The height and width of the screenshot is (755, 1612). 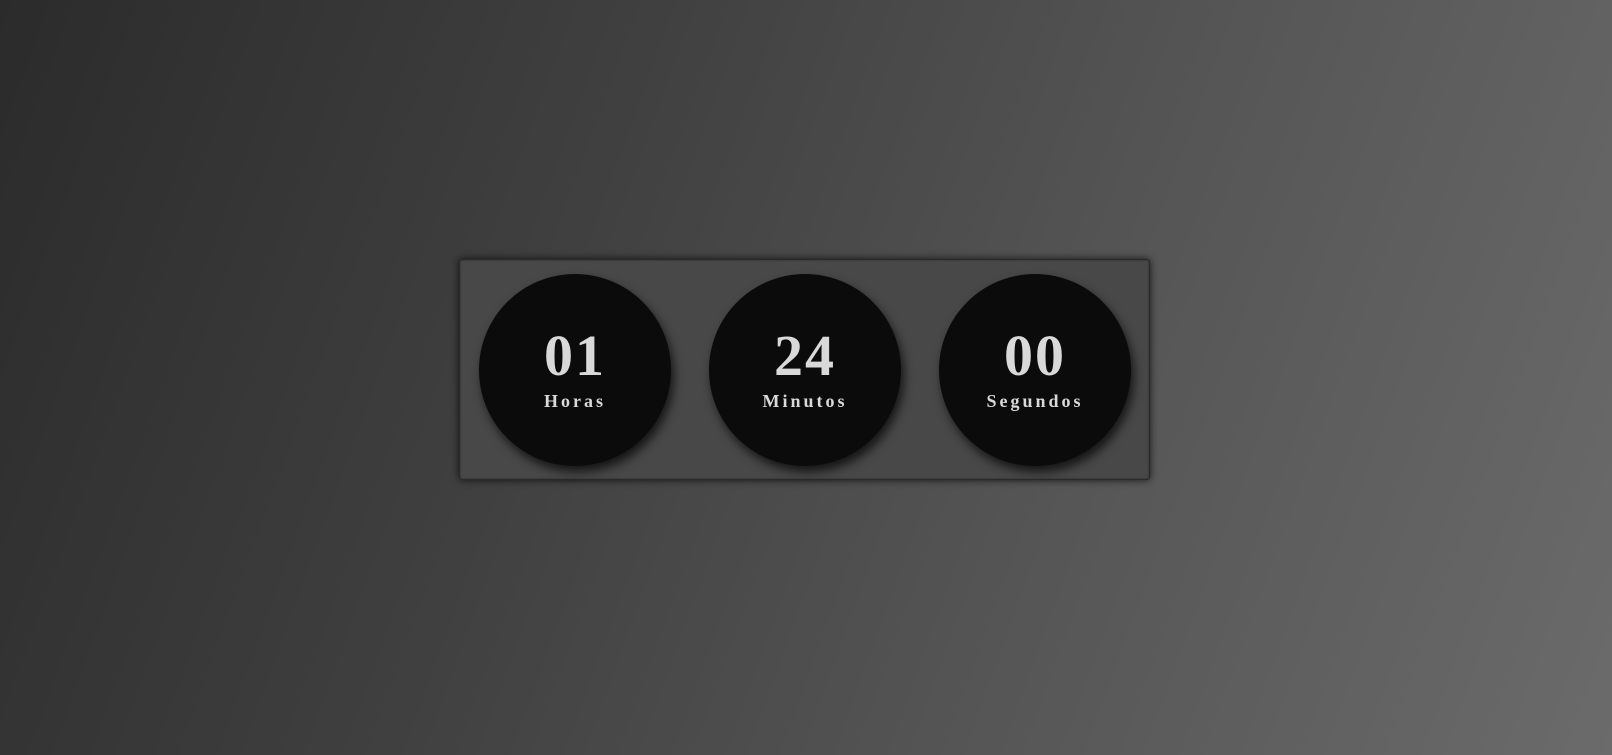 What do you see at coordinates (1035, 355) in the screenshot?
I see `seconds-value: 00` at bounding box center [1035, 355].